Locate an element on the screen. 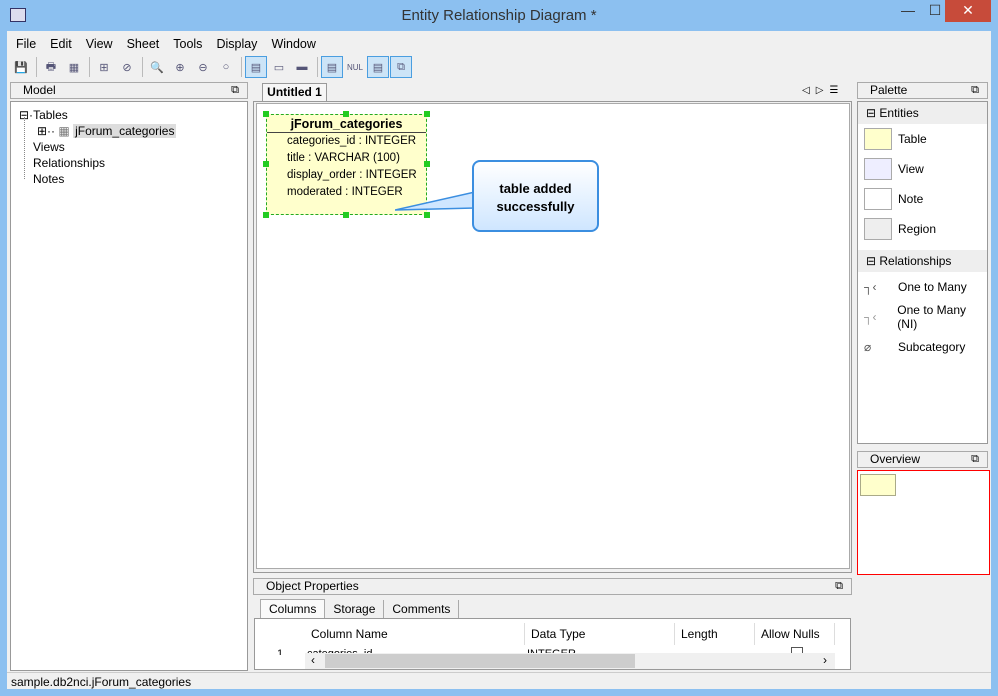 This screenshot has height=696, width=998. model-panel-title: Model is located at coordinates (39, 90).